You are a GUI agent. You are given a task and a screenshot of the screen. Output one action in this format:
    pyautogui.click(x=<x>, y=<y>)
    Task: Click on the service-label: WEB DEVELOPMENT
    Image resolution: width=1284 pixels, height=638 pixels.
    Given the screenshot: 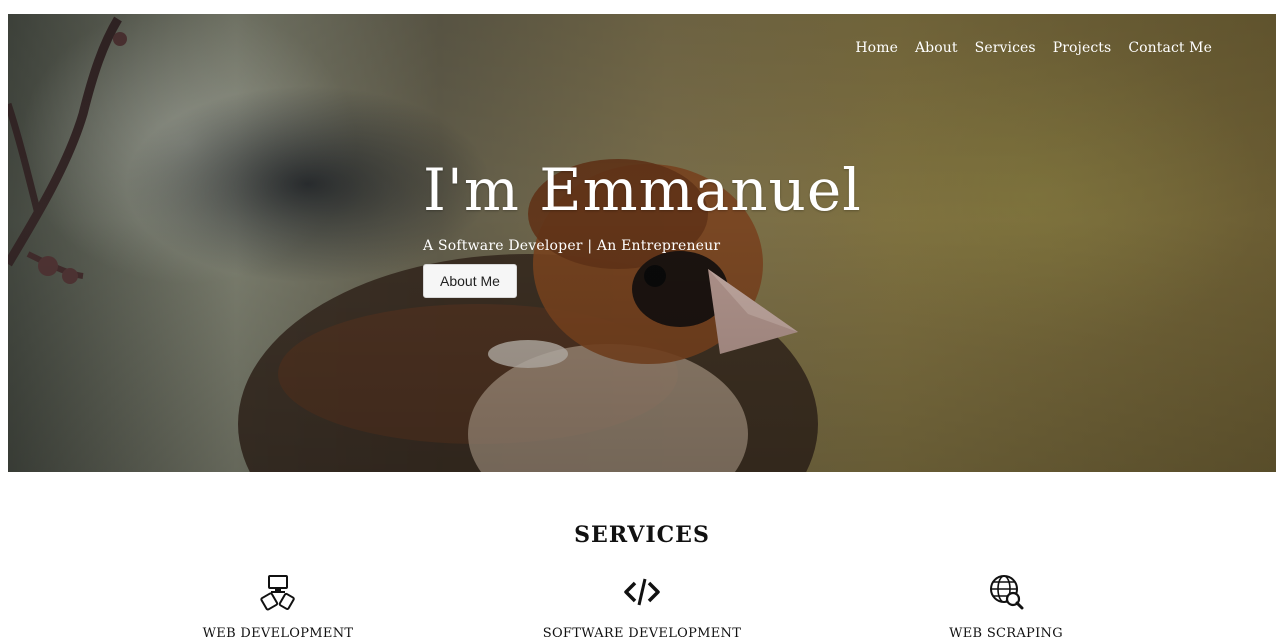 What is the action you would take?
    pyautogui.click(x=278, y=632)
    